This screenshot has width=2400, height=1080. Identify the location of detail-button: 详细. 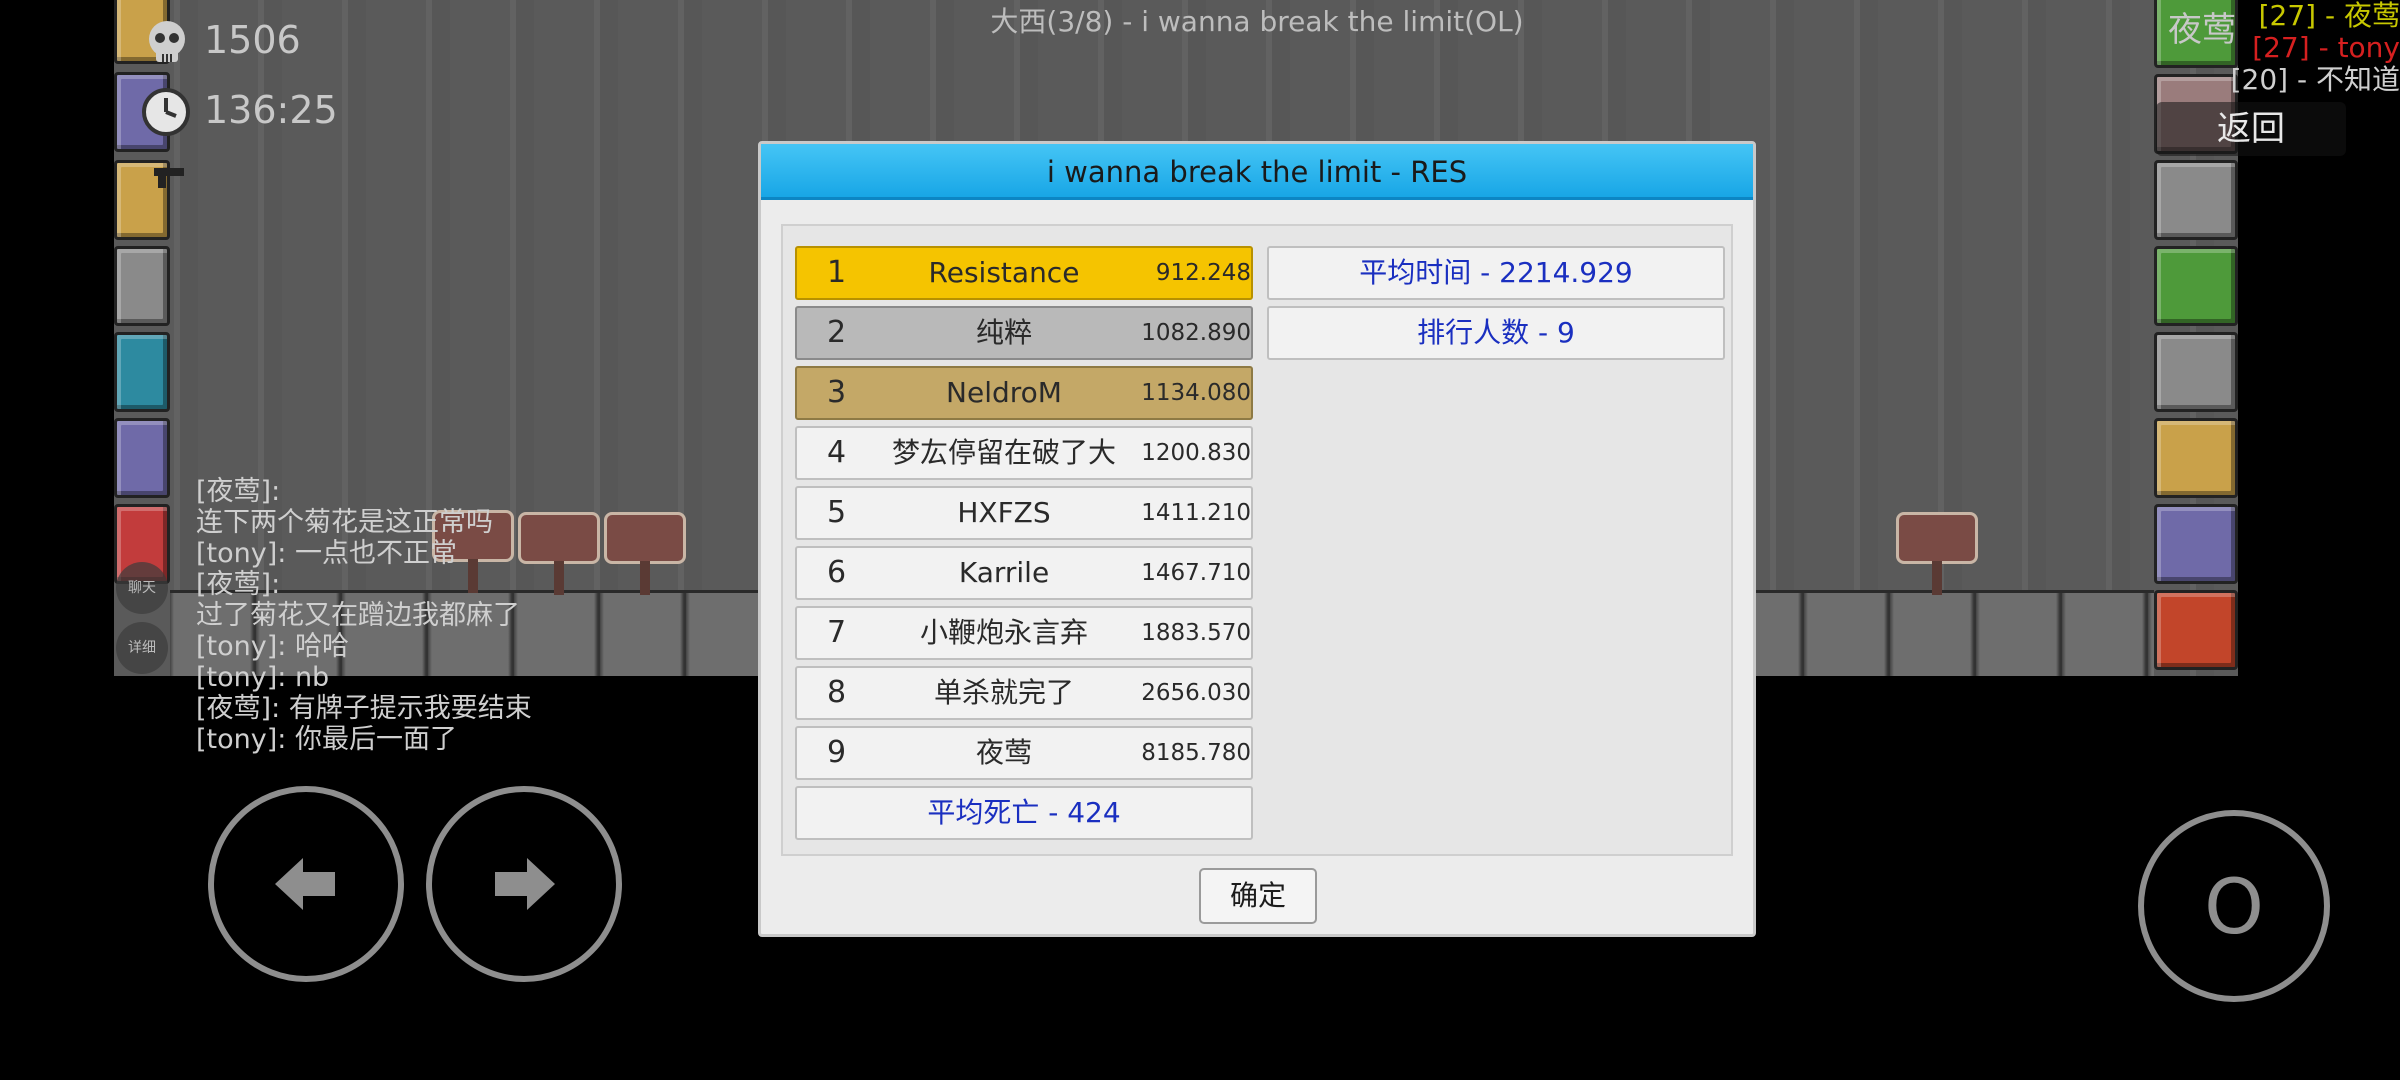
(142, 648).